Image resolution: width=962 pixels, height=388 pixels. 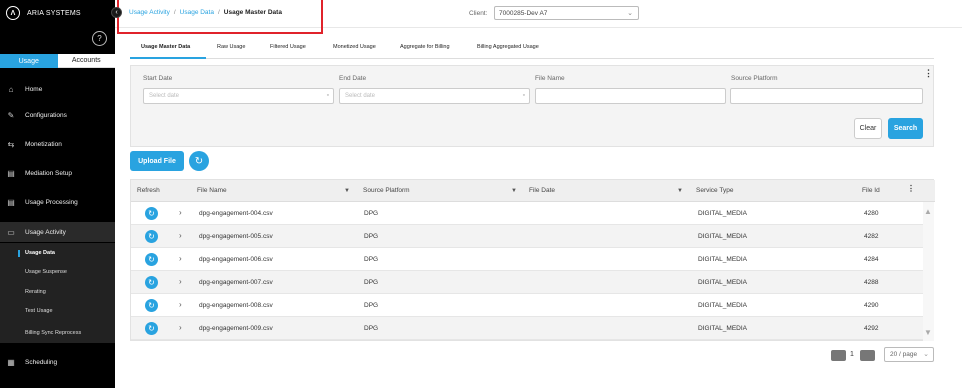 I want to click on column-service-type: Service Type, so click(x=714, y=190).